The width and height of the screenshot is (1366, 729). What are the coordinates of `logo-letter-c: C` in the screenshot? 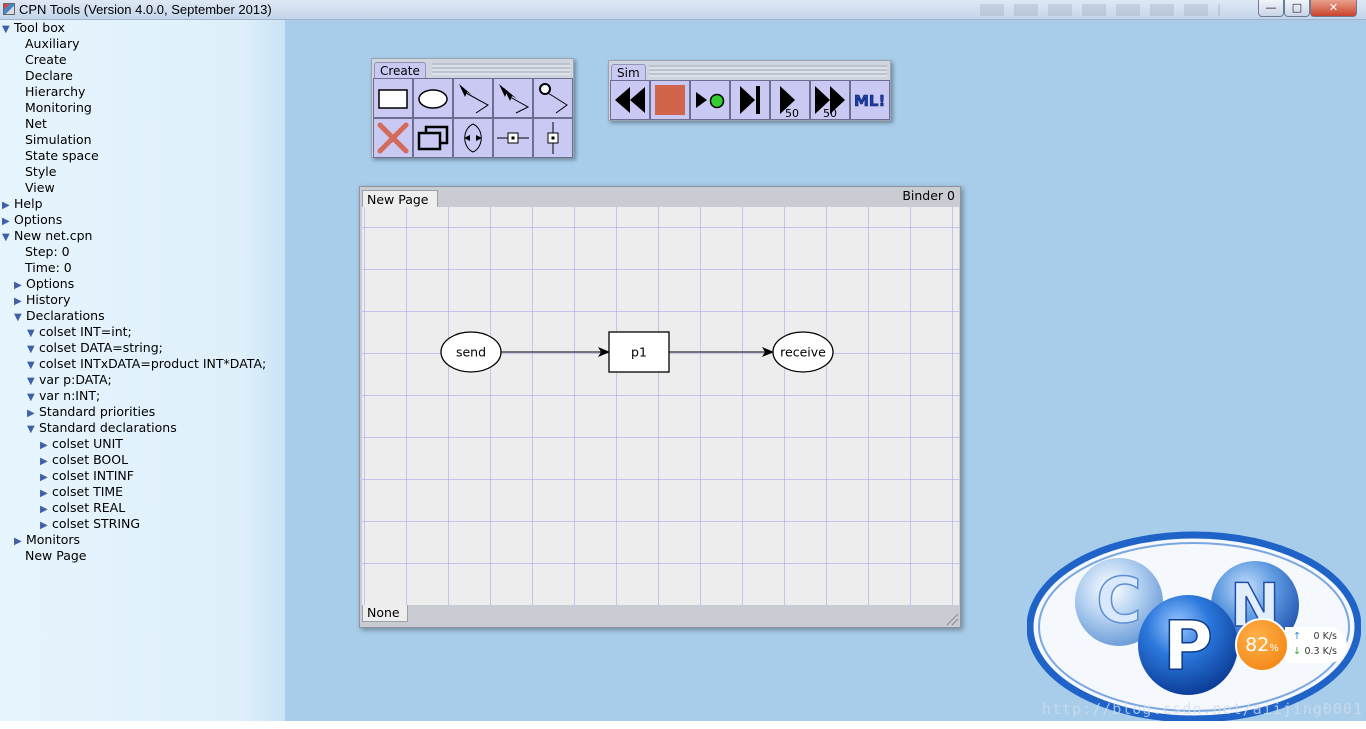 It's located at (1119, 600).